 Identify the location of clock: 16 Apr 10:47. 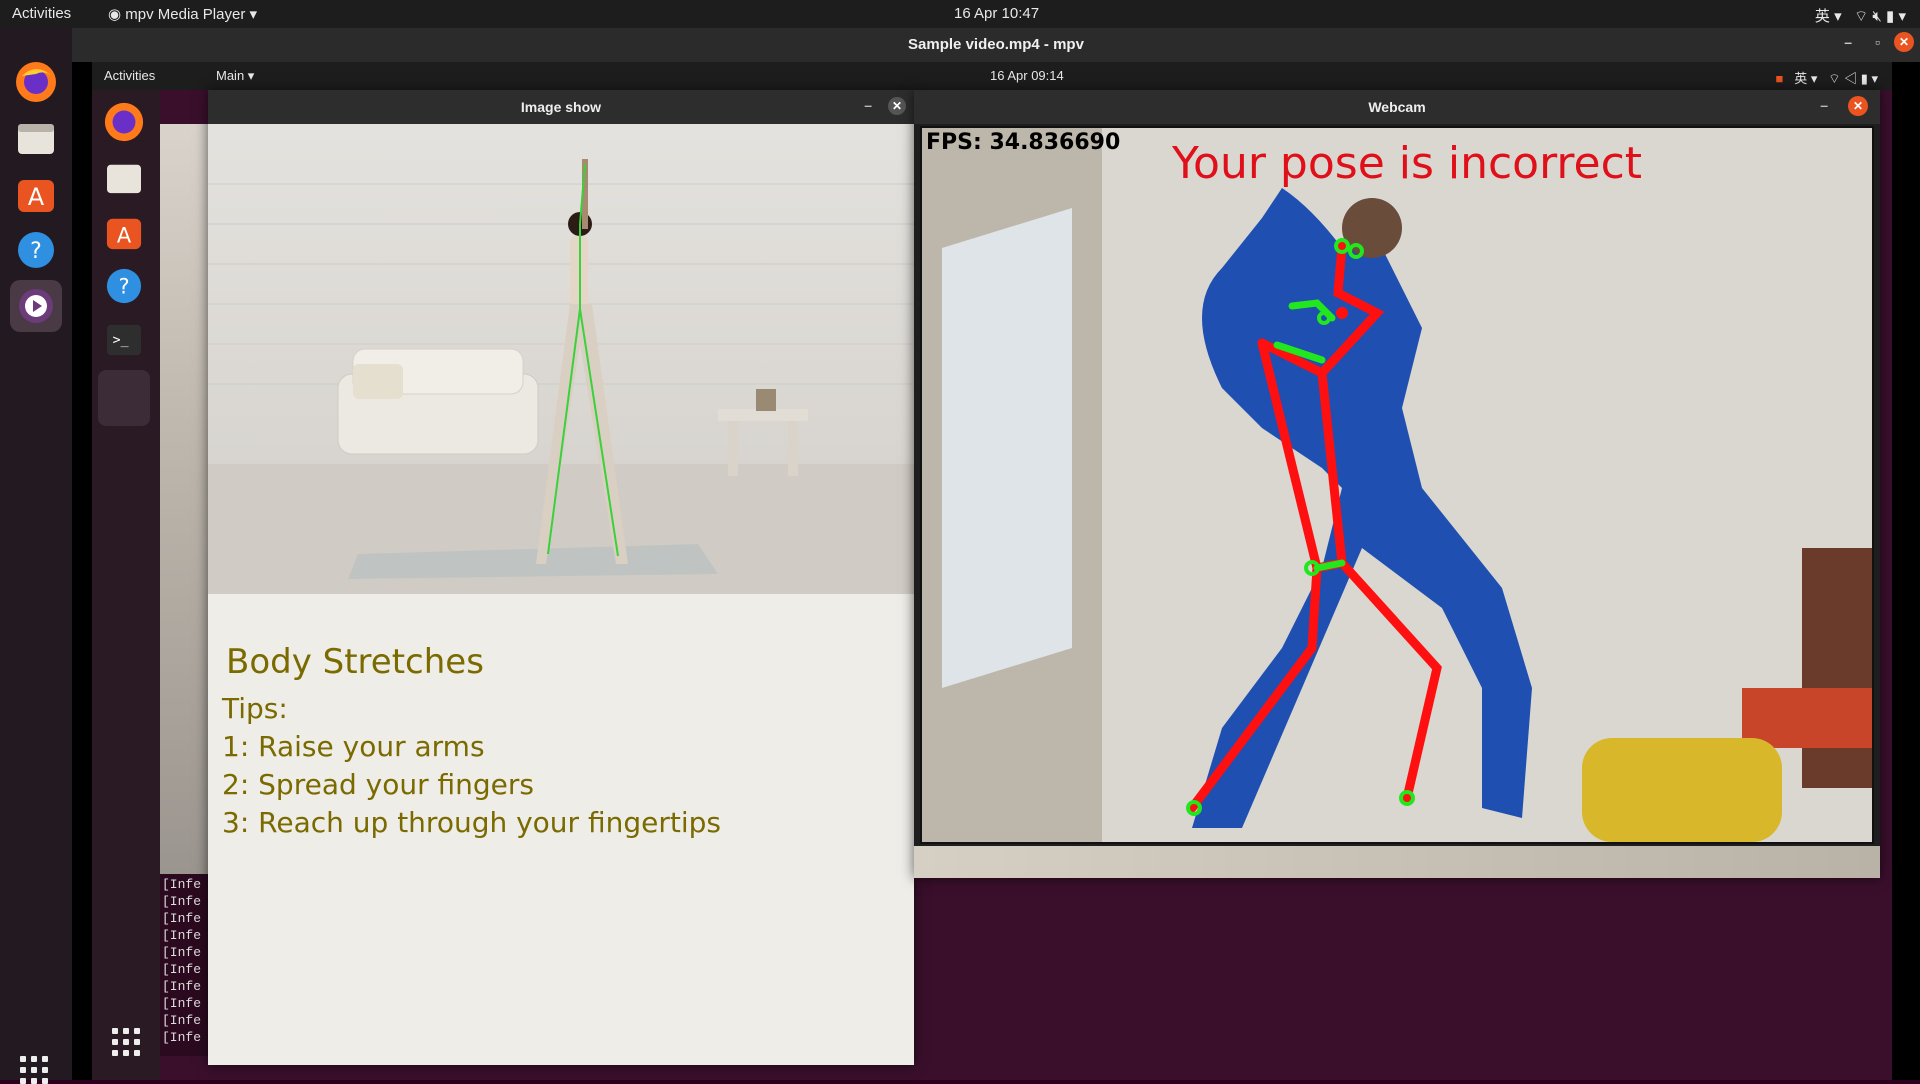
(996, 13).